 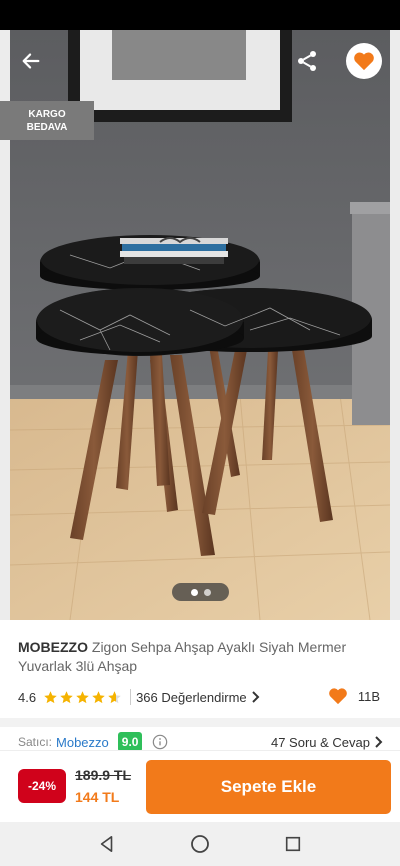 What do you see at coordinates (354, 696) in the screenshot?
I see `like-count-button: 11B` at bounding box center [354, 696].